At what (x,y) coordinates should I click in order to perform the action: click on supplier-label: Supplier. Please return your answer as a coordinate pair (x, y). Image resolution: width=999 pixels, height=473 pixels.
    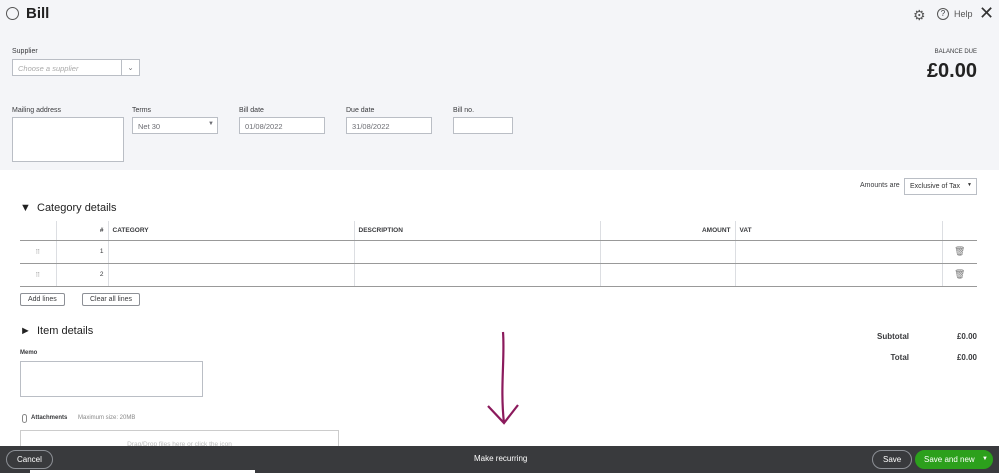
    Looking at the image, I should click on (25, 51).